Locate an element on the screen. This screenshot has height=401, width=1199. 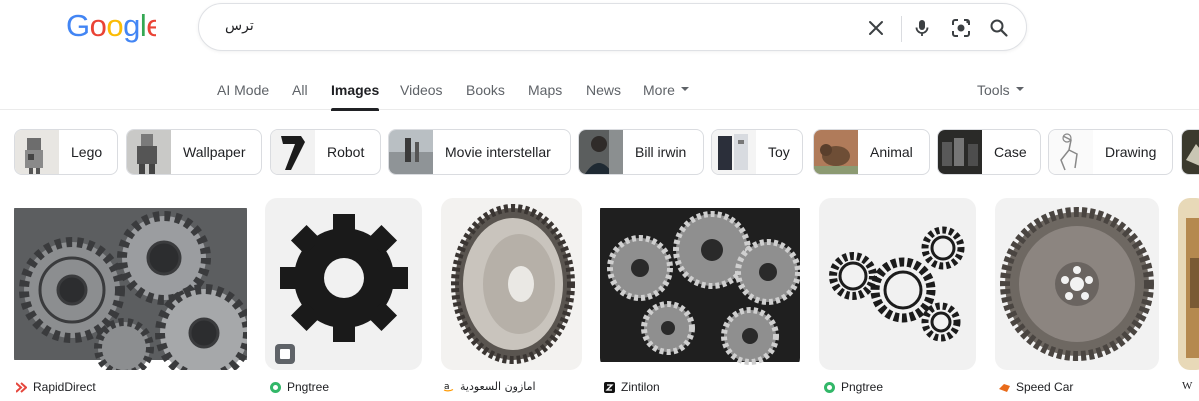
clear-search-button is located at coordinates (876, 28).